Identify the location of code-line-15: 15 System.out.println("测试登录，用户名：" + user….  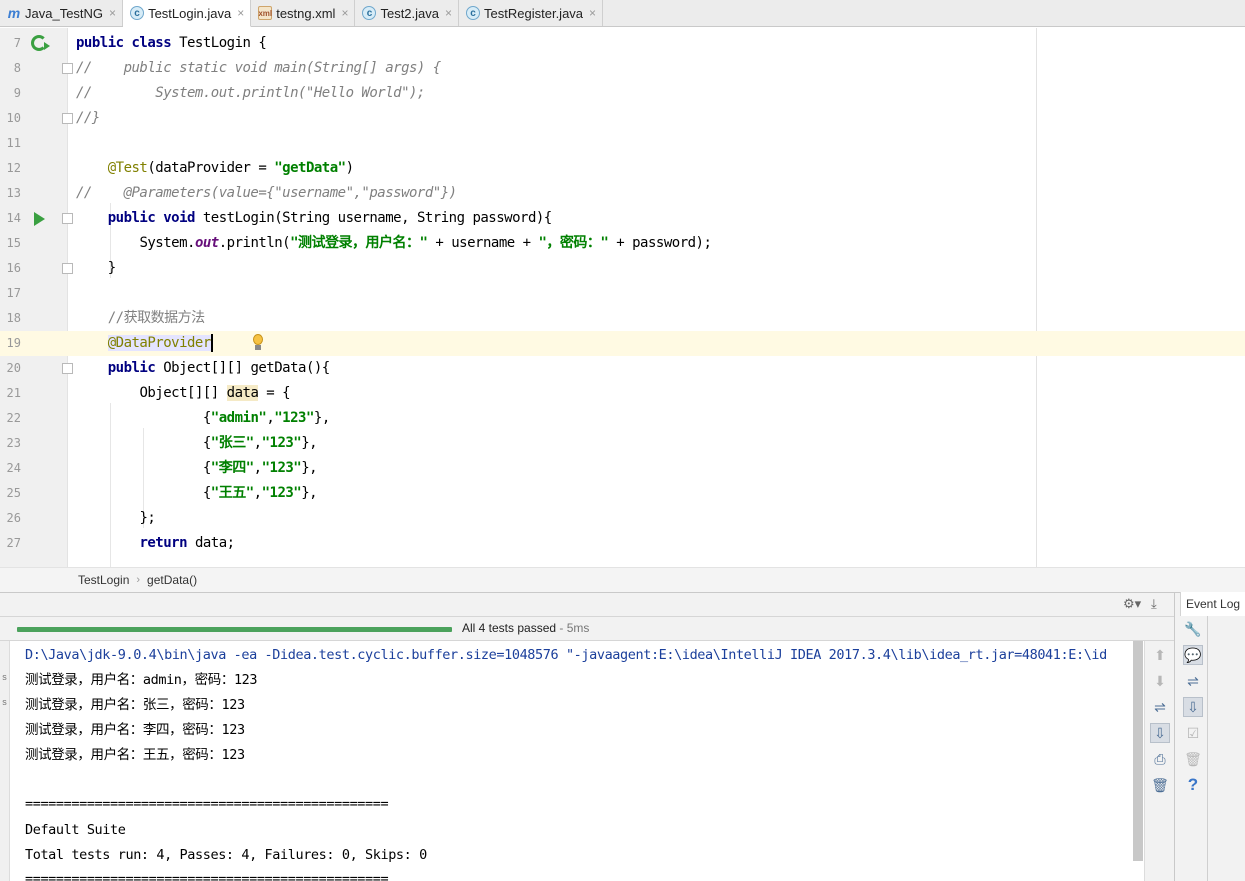
(622, 243).